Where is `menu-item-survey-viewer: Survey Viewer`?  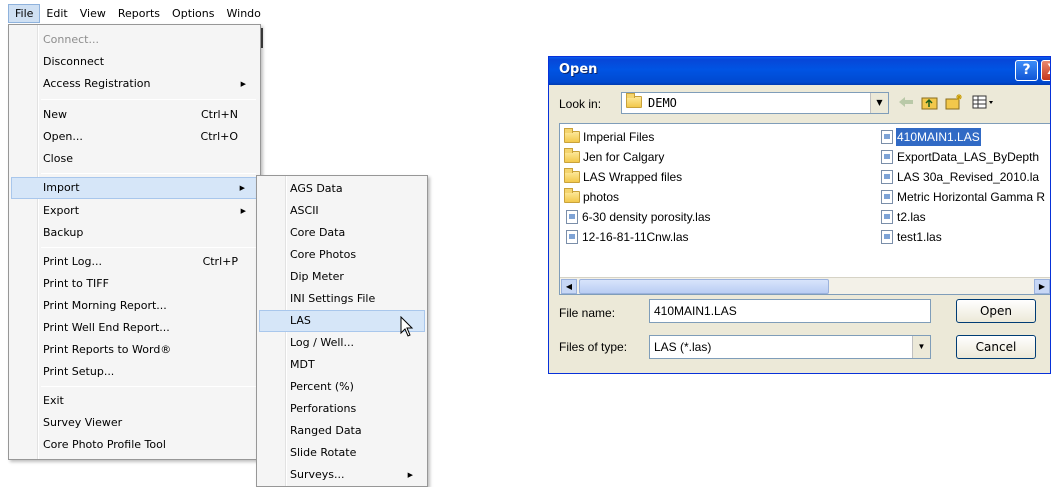
menu-item-survey-viewer: Survey Viewer is located at coordinates (134, 423).